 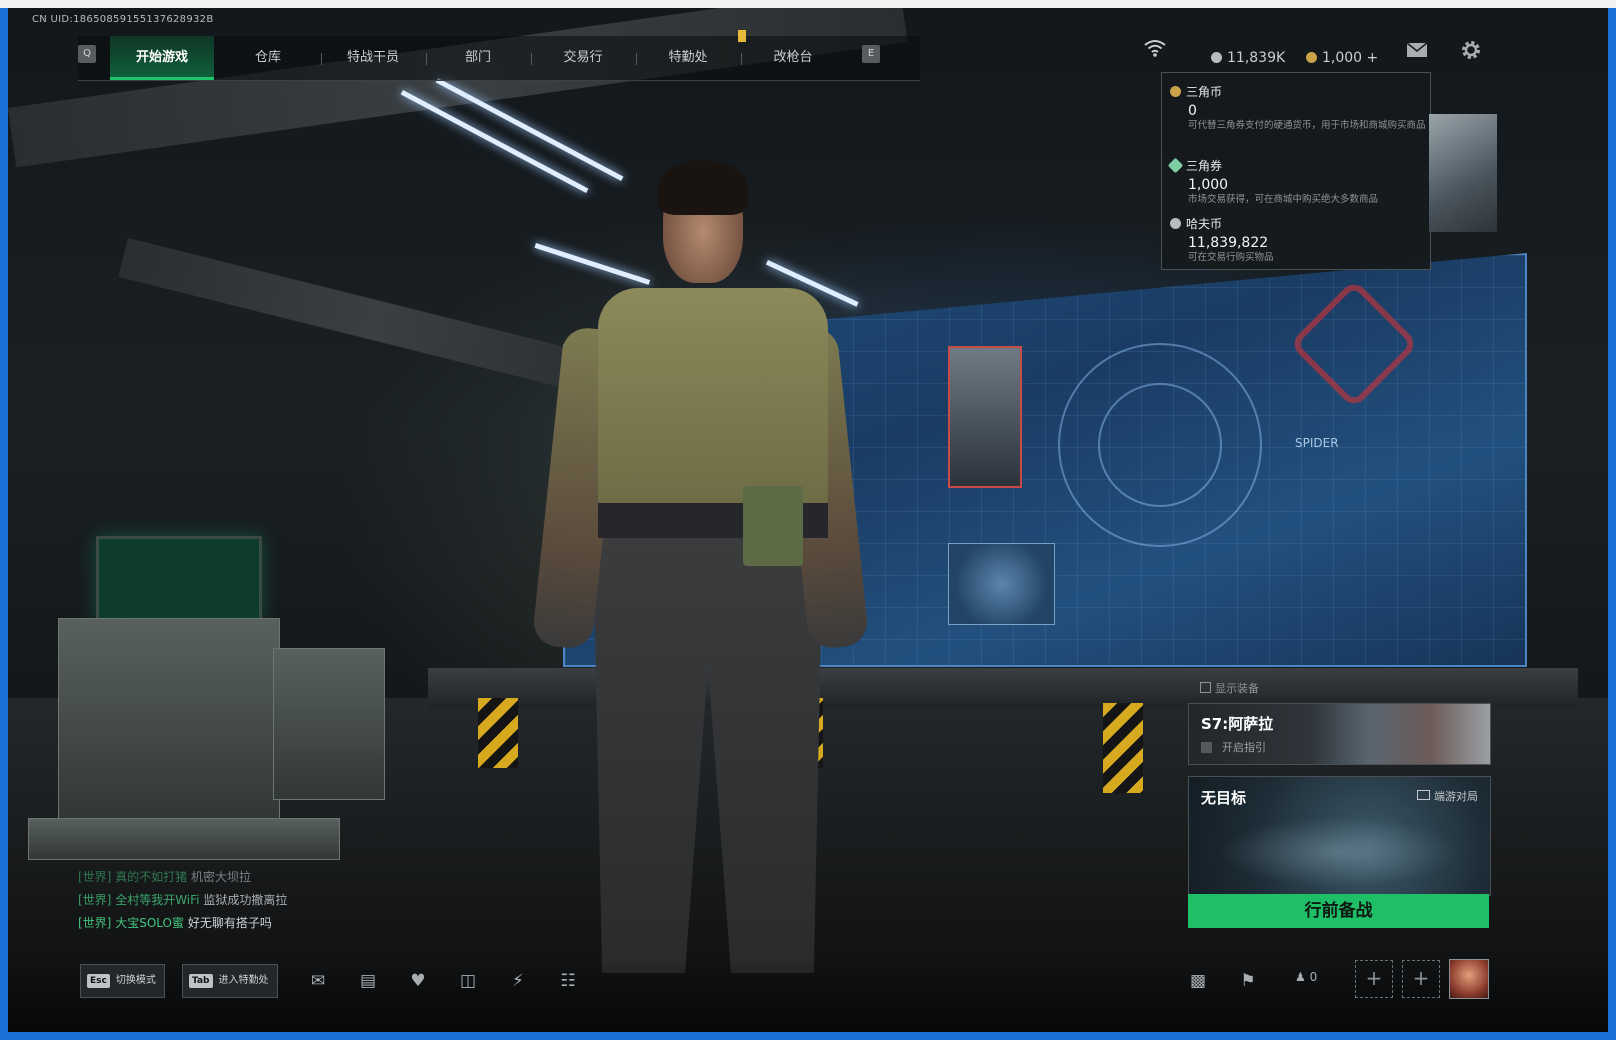 I want to click on hotkey-key: Esc, so click(x=98, y=981).